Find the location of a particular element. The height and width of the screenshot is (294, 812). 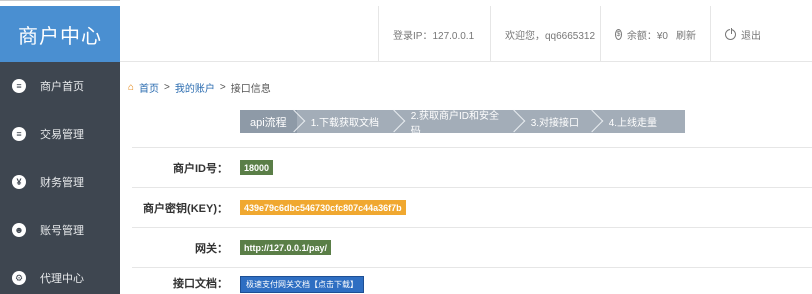

step-label: 3.对接接口 is located at coordinates (555, 123).